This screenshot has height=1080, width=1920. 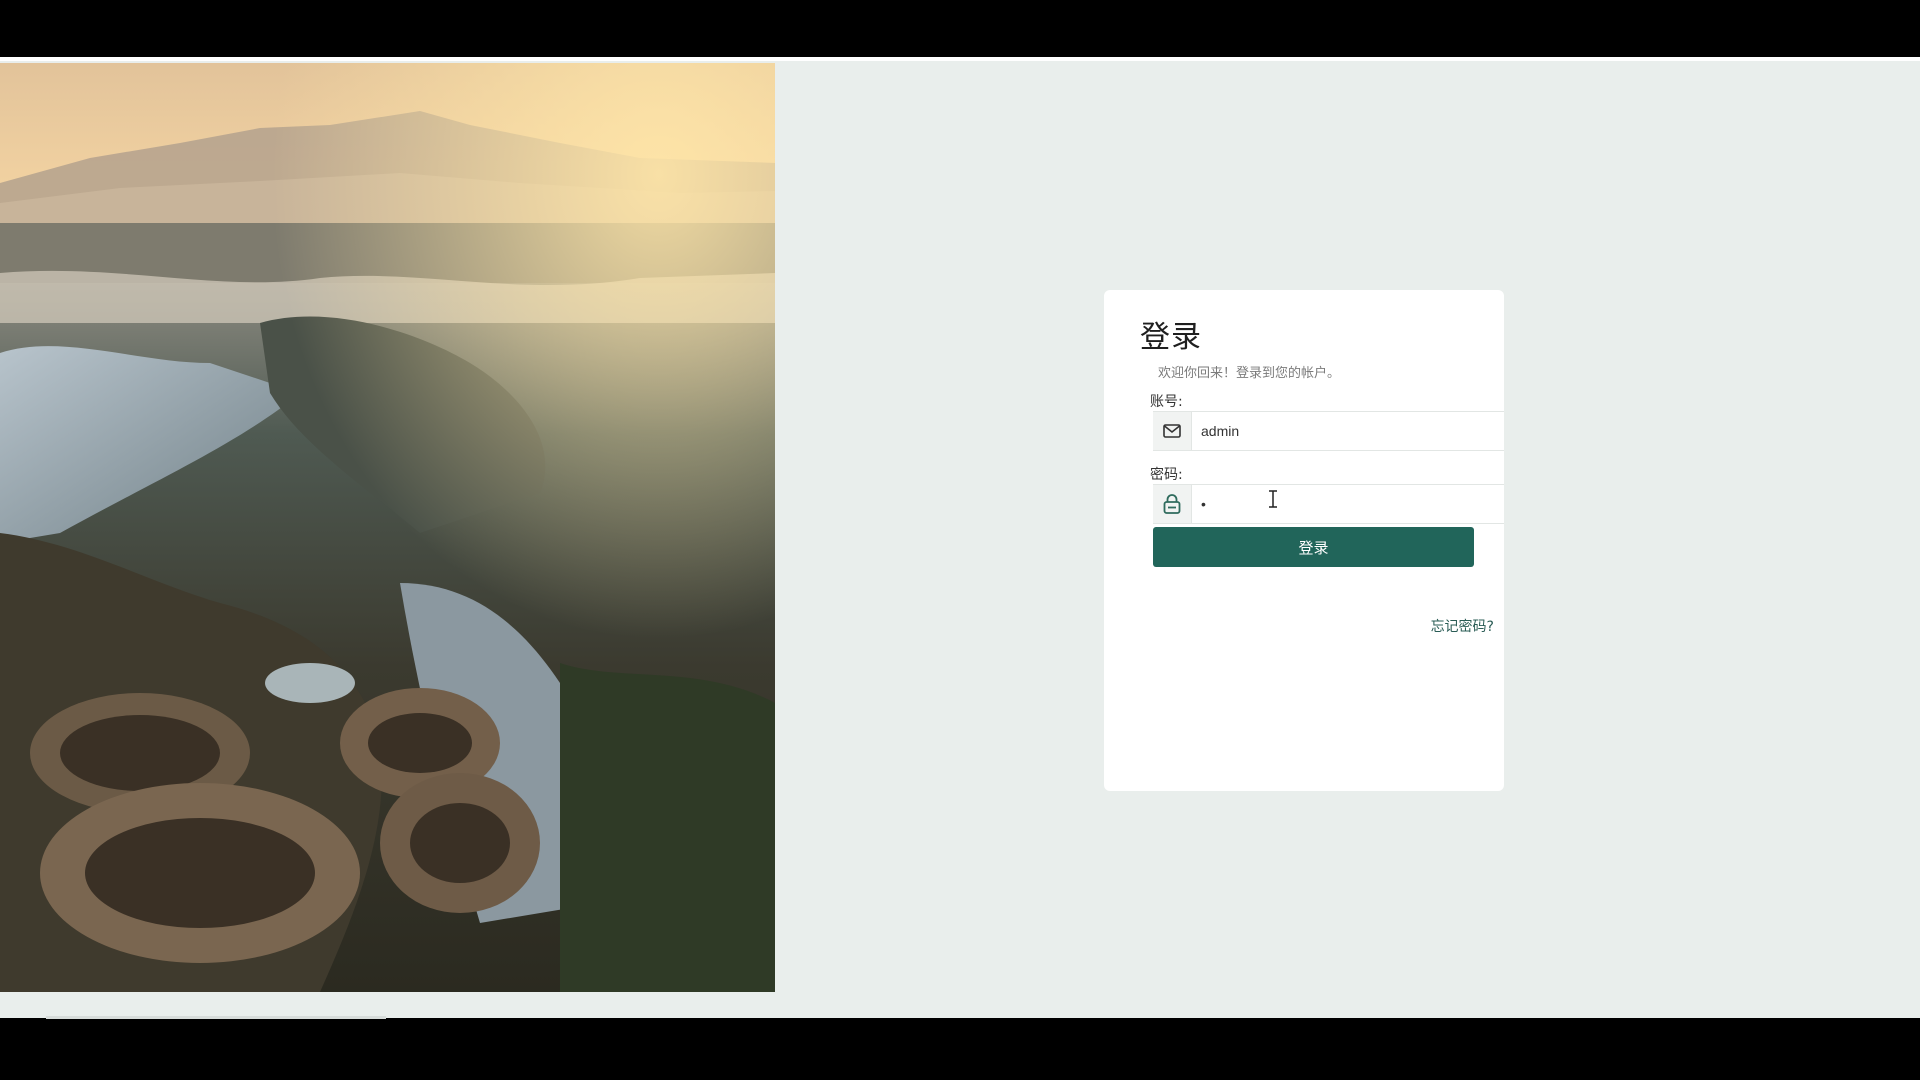 What do you see at coordinates (1348, 431) in the screenshot?
I see `account-input` at bounding box center [1348, 431].